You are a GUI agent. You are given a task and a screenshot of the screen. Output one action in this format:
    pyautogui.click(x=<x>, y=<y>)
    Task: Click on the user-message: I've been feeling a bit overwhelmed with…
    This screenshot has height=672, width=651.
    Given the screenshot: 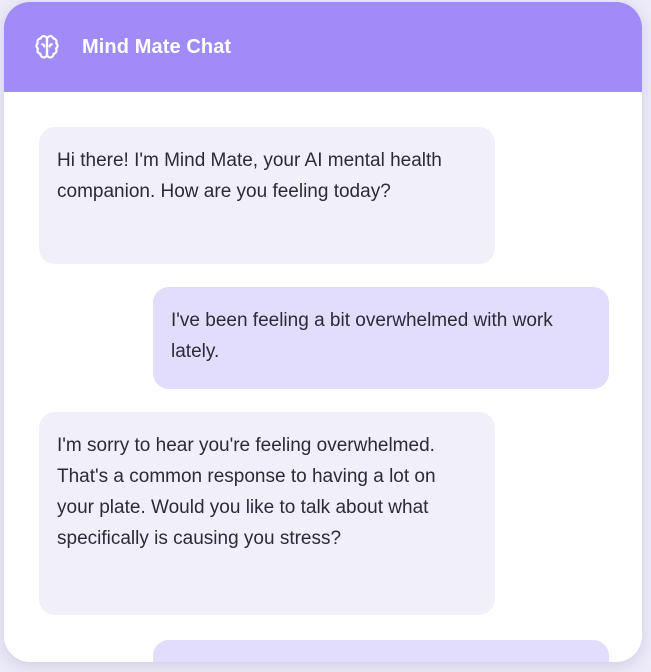 What is the action you would take?
    pyautogui.click(x=381, y=338)
    